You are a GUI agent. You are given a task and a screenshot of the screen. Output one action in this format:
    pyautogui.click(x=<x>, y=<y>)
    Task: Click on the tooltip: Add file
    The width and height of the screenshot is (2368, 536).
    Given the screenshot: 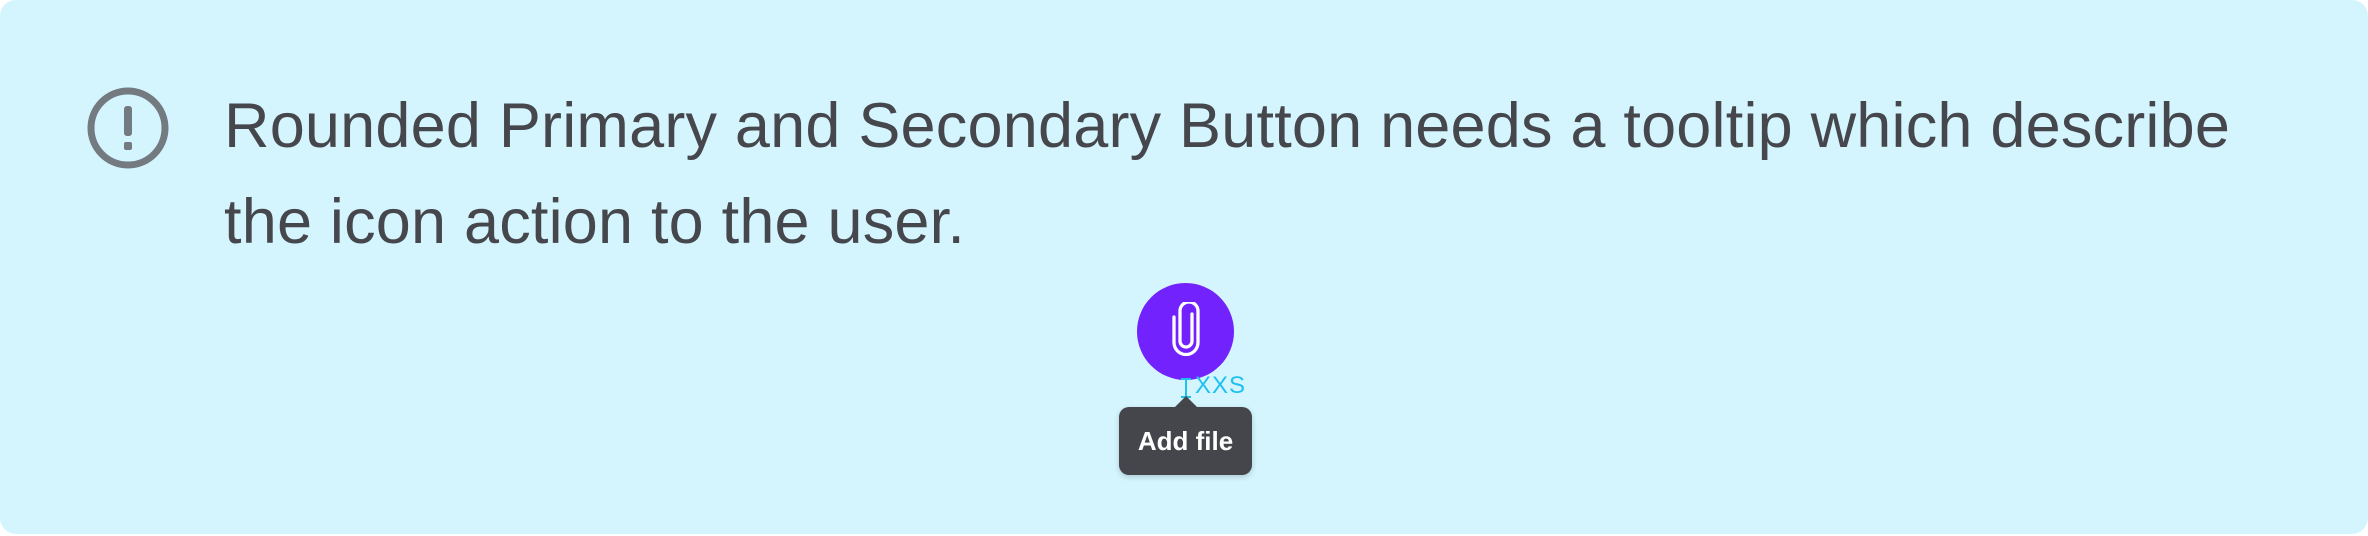 What is the action you would take?
    pyautogui.click(x=1185, y=441)
    